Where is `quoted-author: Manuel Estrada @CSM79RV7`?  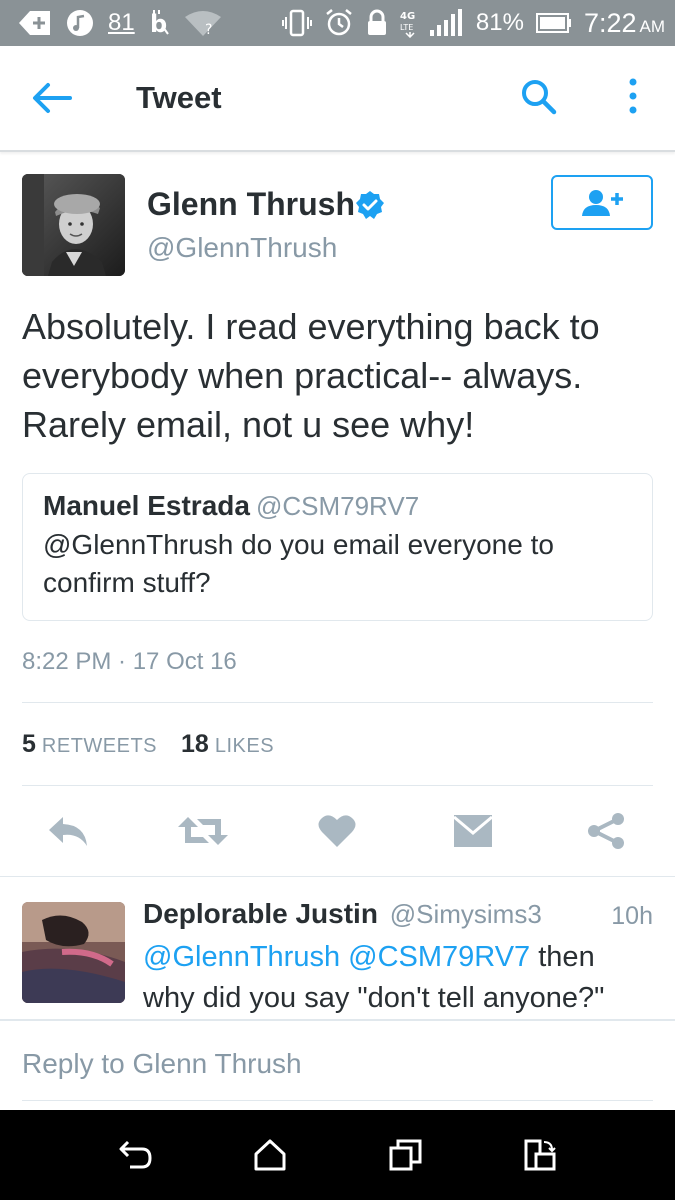 quoted-author: Manuel Estrada @CSM79RV7 is located at coordinates (231, 506).